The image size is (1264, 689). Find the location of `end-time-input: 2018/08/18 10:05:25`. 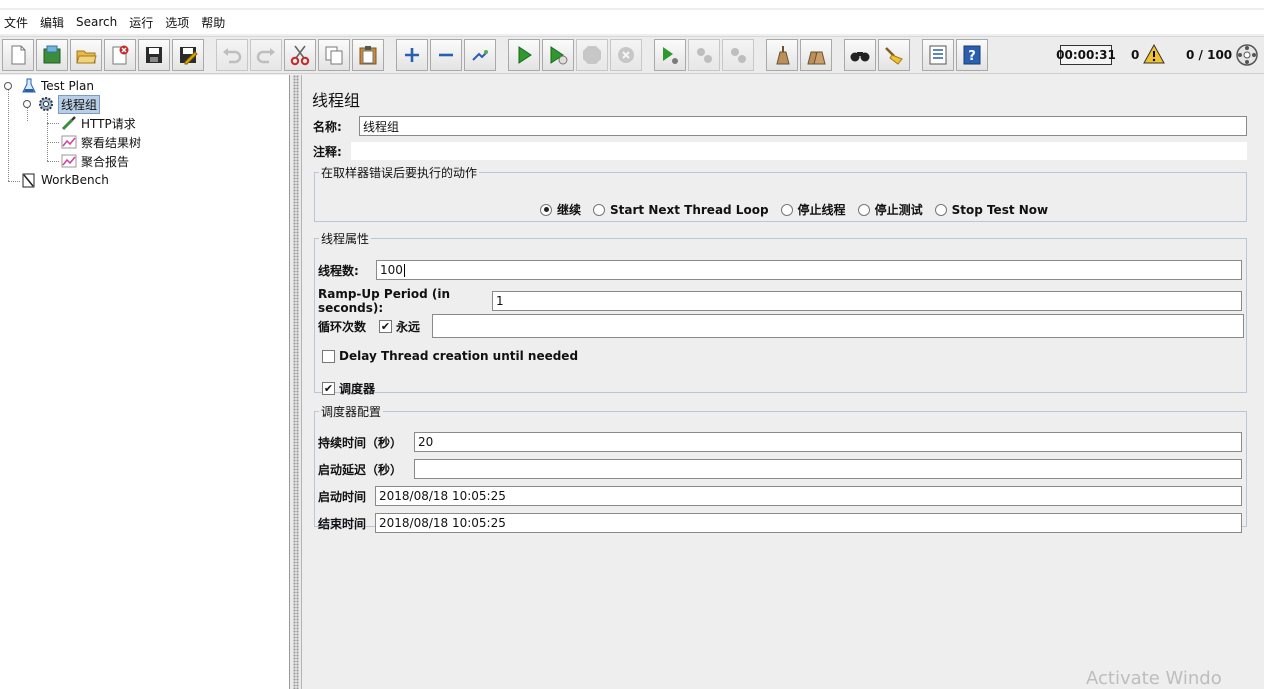

end-time-input: 2018/08/18 10:05:25 is located at coordinates (808, 523).